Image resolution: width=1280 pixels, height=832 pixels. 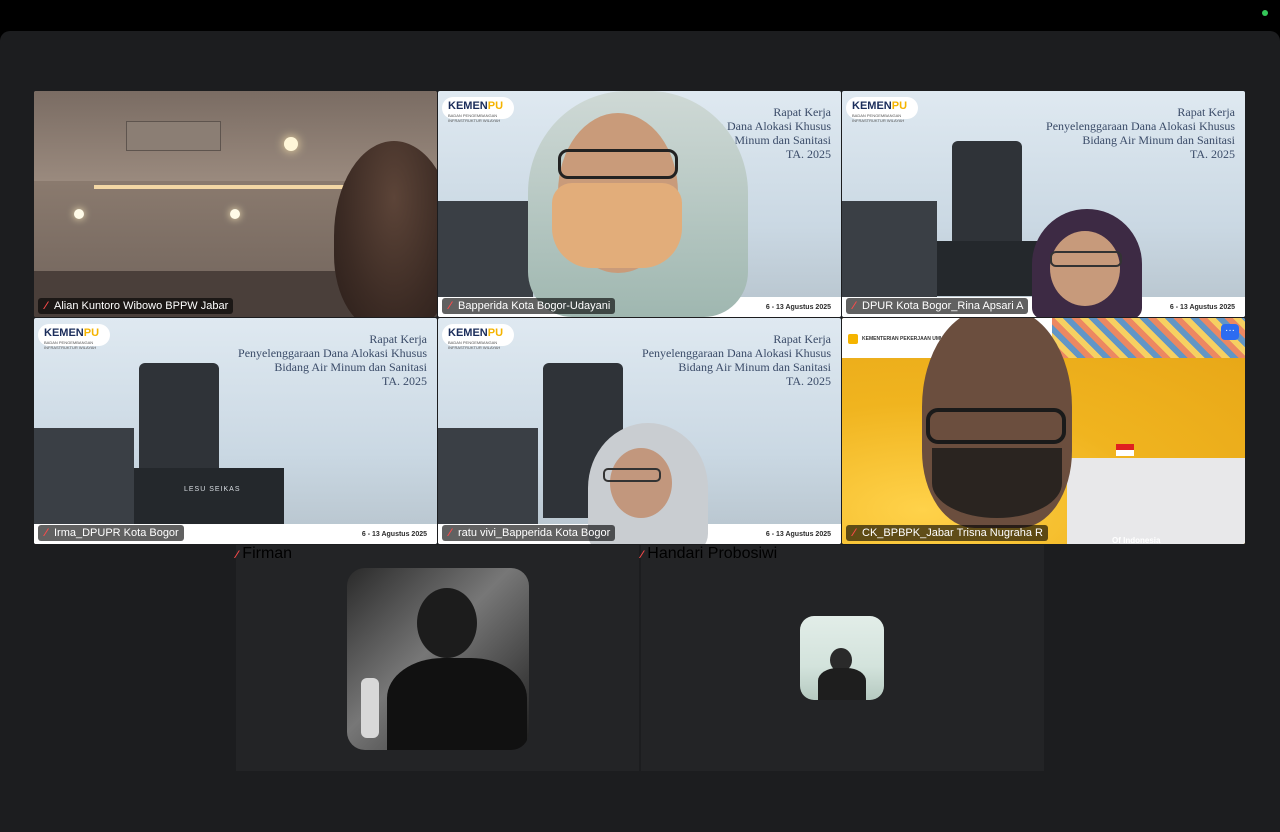 What do you see at coordinates (617, 225) in the screenshot?
I see `face-mask` at bounding box center [617, 225].